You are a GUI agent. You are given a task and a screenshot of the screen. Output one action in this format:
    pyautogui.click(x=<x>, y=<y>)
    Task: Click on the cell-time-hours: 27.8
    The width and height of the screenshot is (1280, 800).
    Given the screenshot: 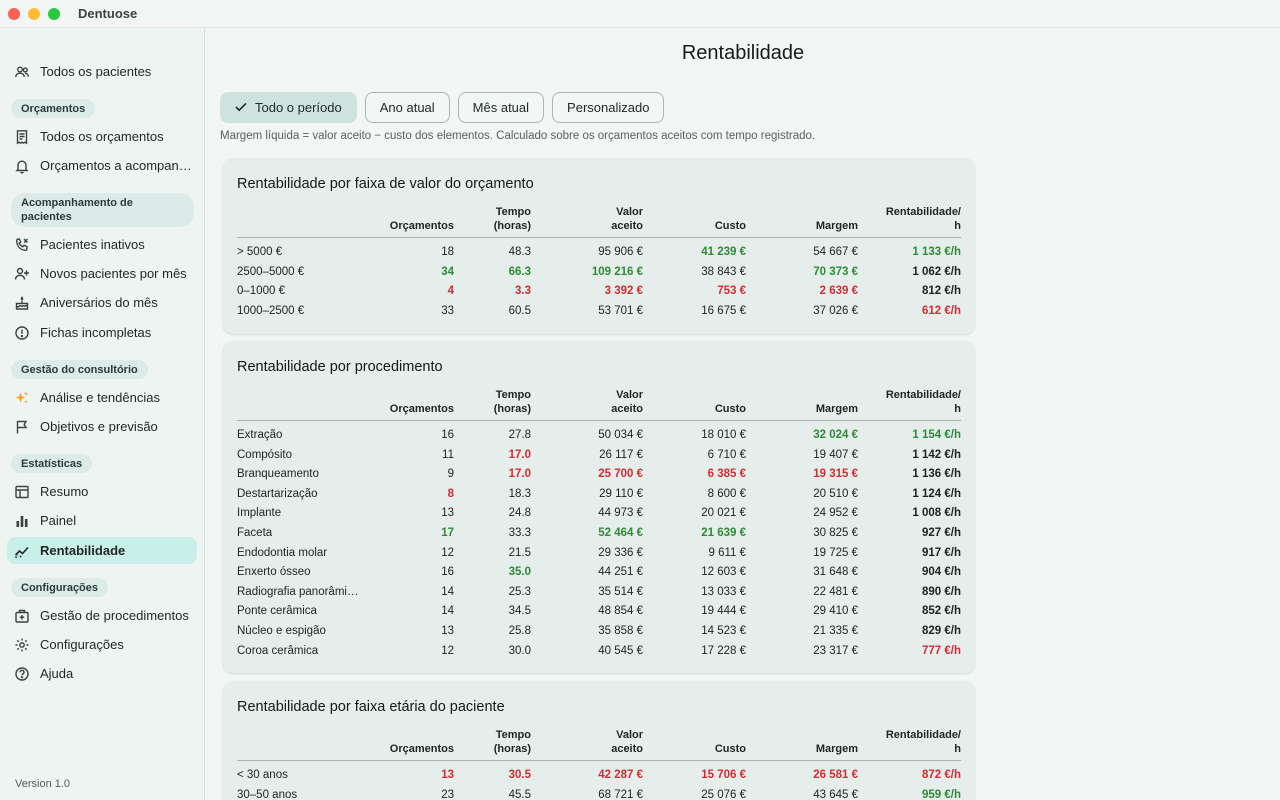 What is the action you would take?
    pyautogui.click(x=519, y=435)
    